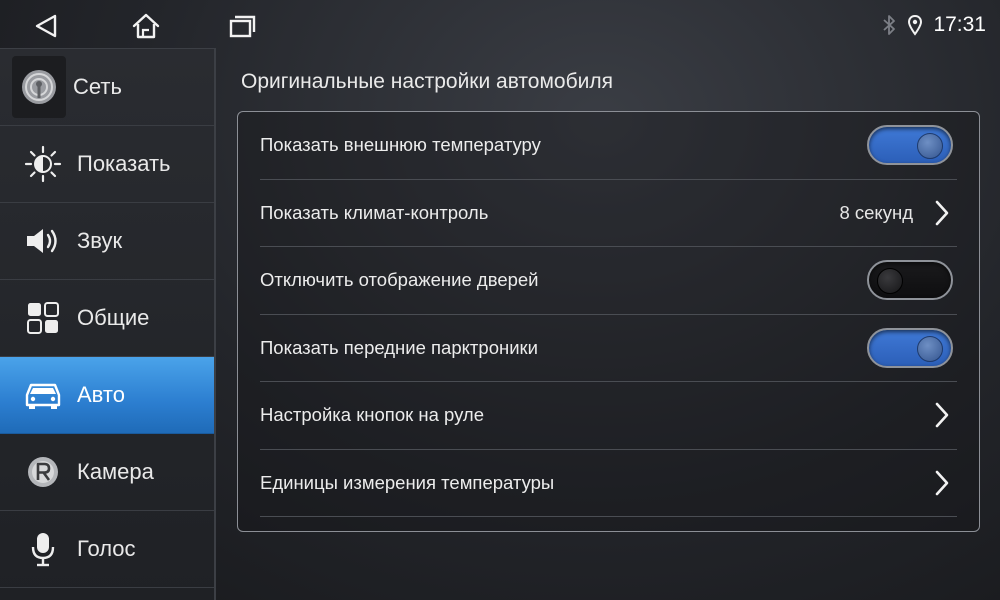  I want to click on recent-apps-icon, so click(242, 26).